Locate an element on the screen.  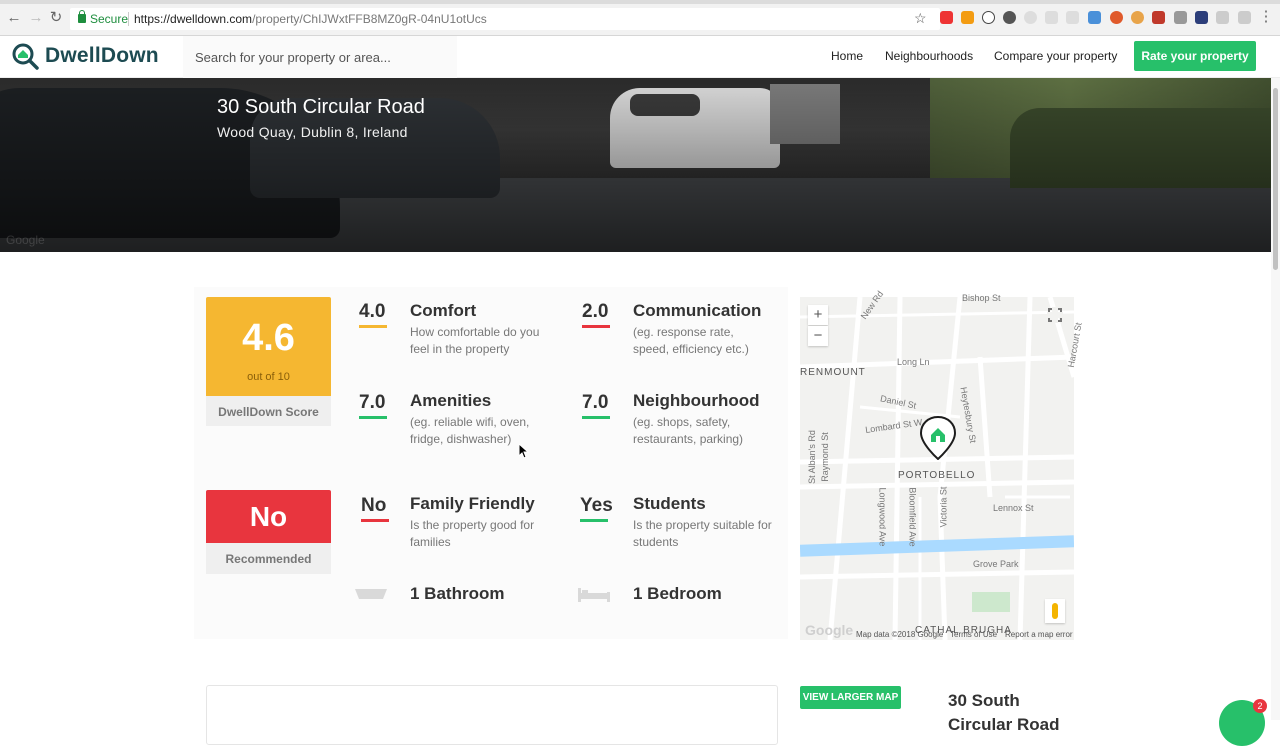
url-path: /property/ChIJWxtFFB8MZ0gR-04nU1otUcs is located at coordinates (369, 19).